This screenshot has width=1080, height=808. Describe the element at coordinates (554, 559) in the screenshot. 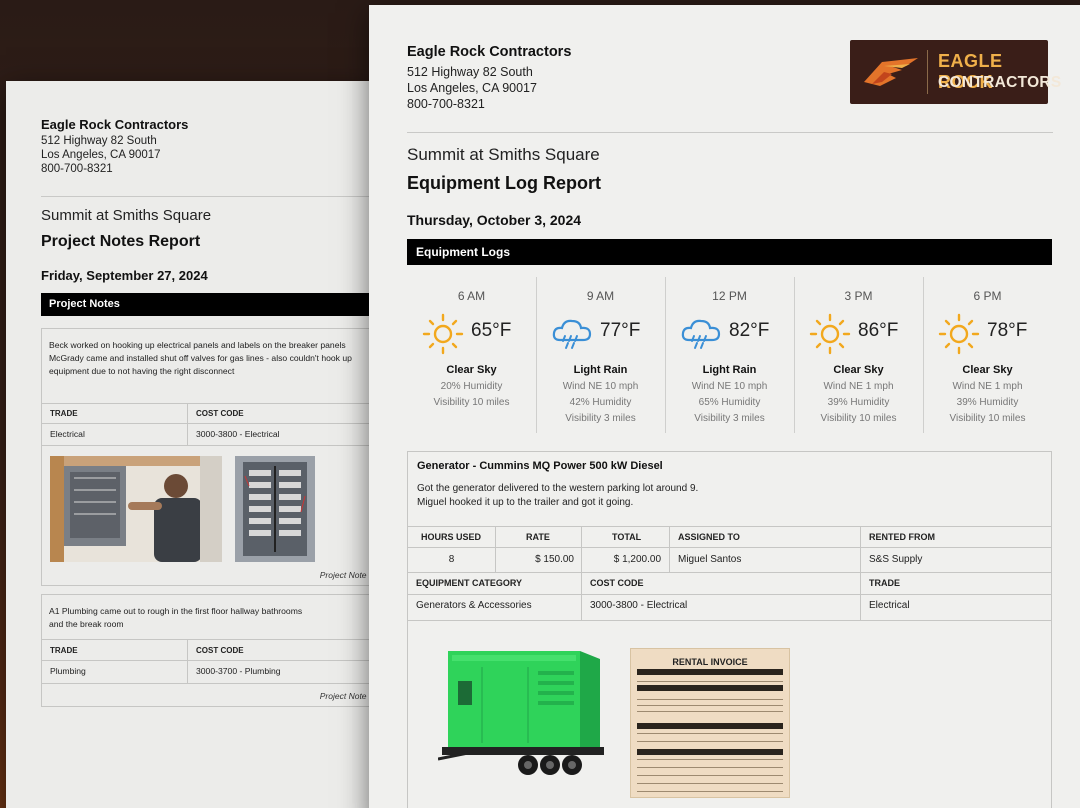

I see `rate-value: $ 150.00` at that location.